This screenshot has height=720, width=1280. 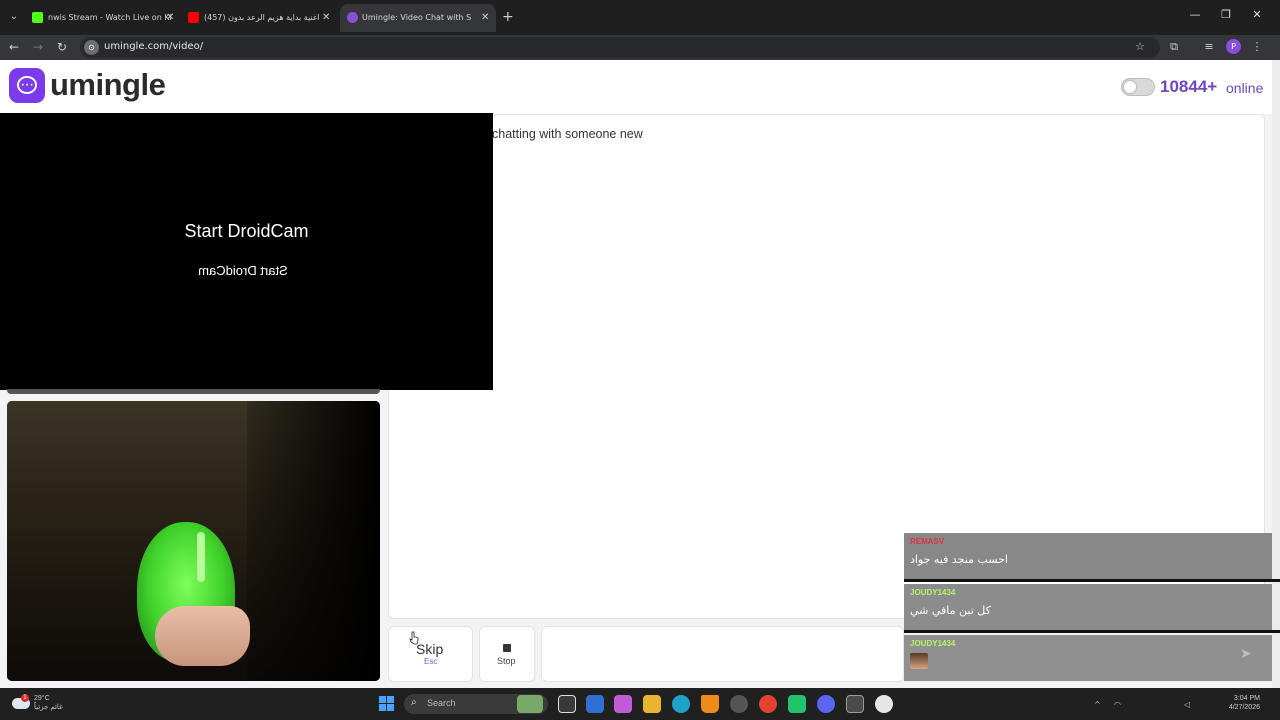 I want to click on app-icon, so click(x=797, y=704).